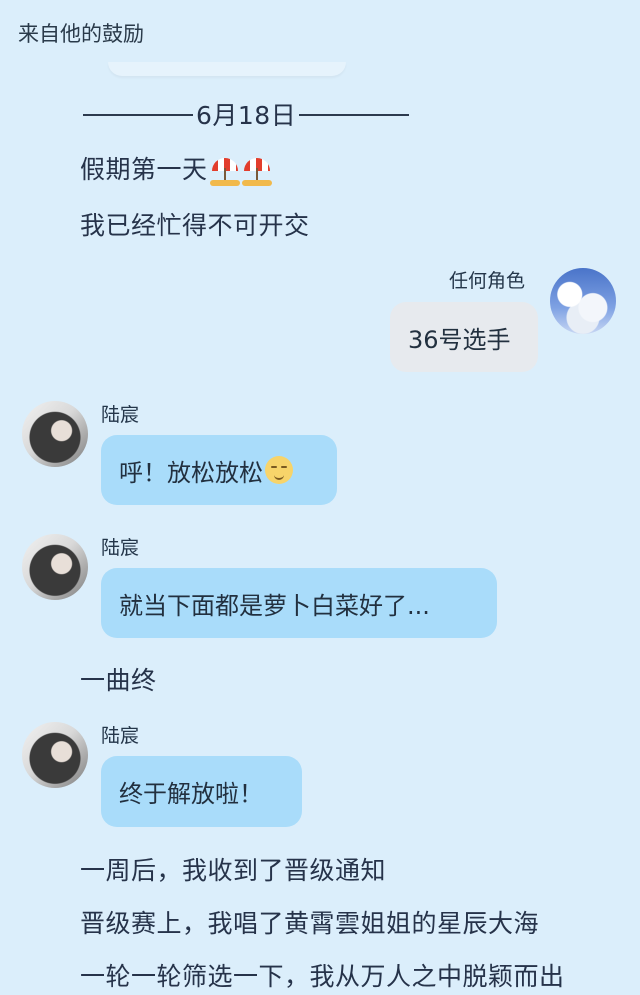  What do you see at coordinates (201, 791) in the screenshot?
I see `message-bubble: 终于解放啦！` at bounding box center [201, 791].